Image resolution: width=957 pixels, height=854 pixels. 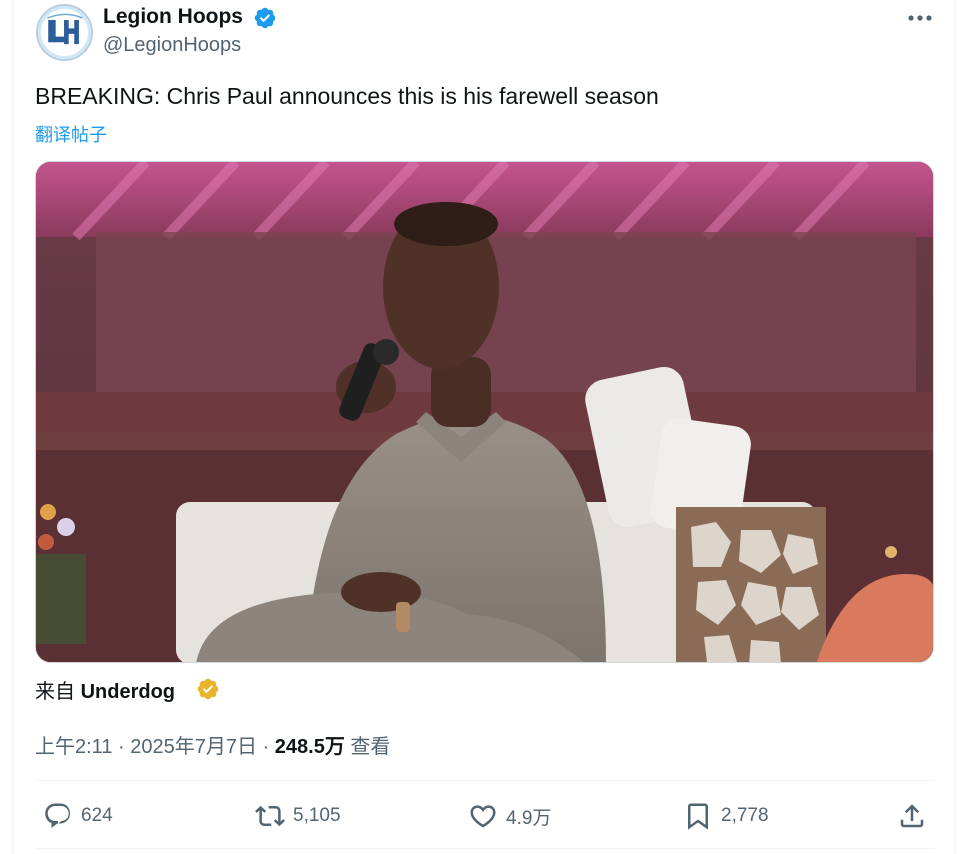 What do you see at coordinates (529, 818) in the screenshot?
I see `like-count: 4.9万` at bounding box center [529, 818].